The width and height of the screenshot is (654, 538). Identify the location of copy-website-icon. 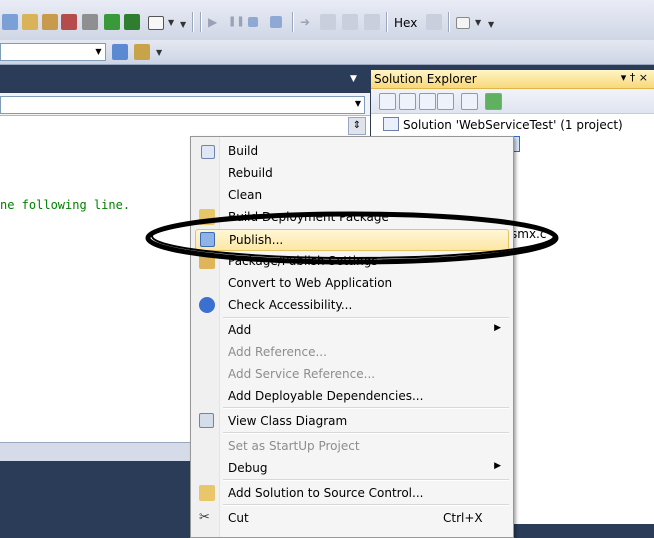
(493, 101).